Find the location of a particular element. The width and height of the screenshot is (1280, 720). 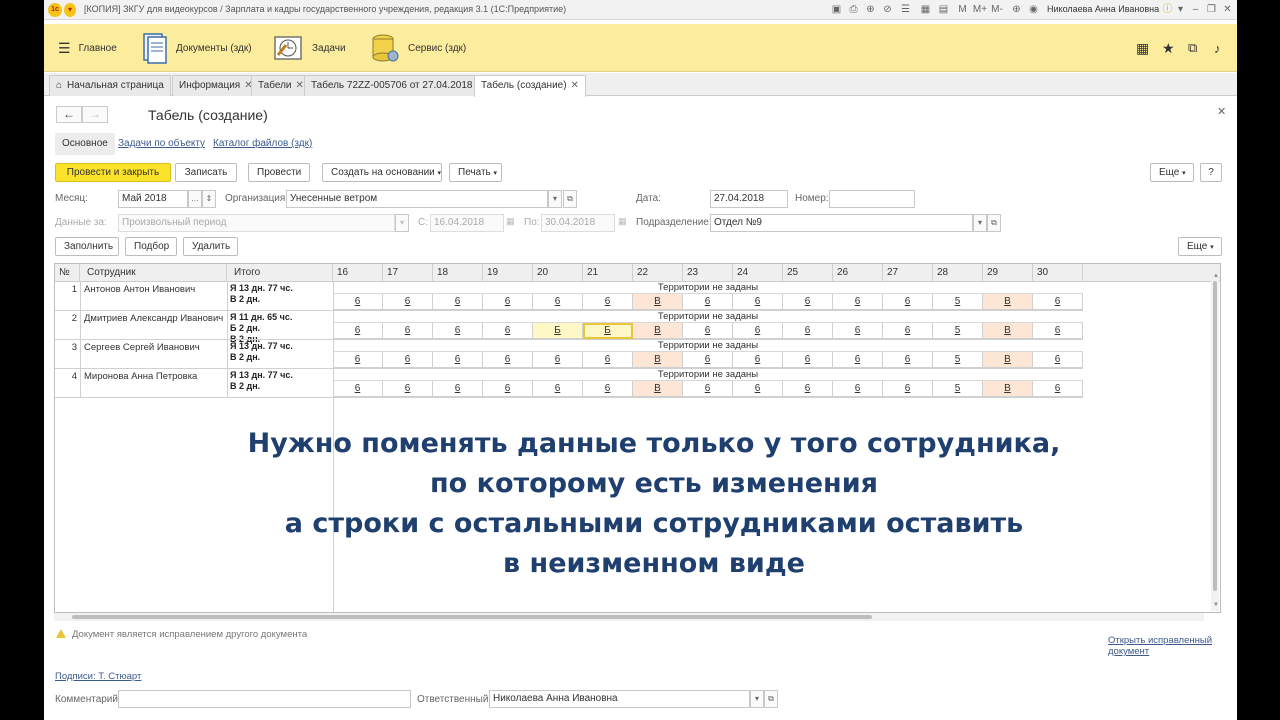

header-day: 22 is located at coordinates (658, 273).